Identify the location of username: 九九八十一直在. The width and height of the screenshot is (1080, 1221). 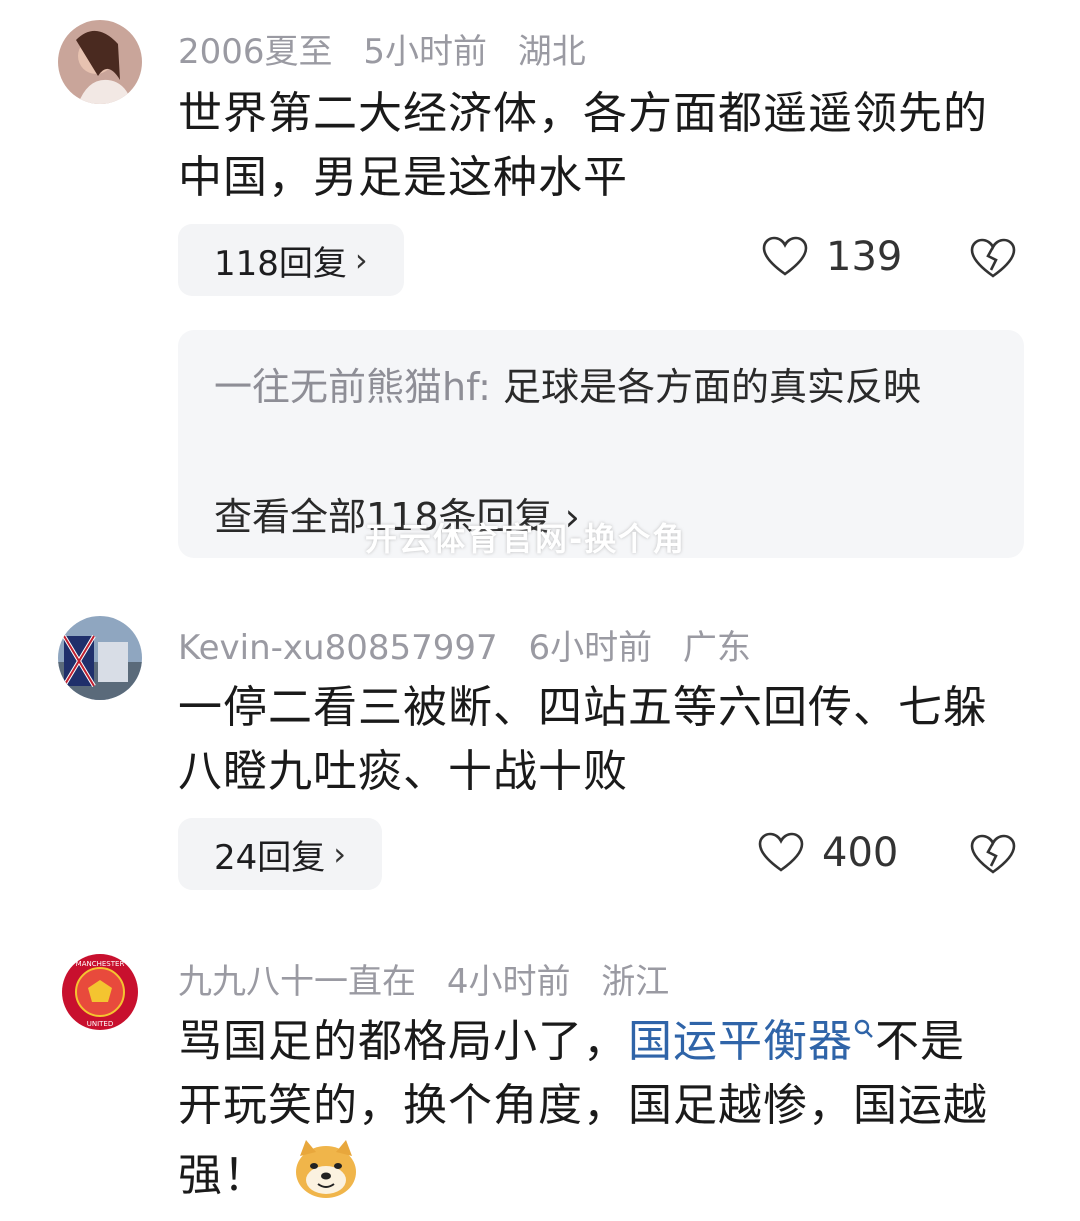
(297, 982).